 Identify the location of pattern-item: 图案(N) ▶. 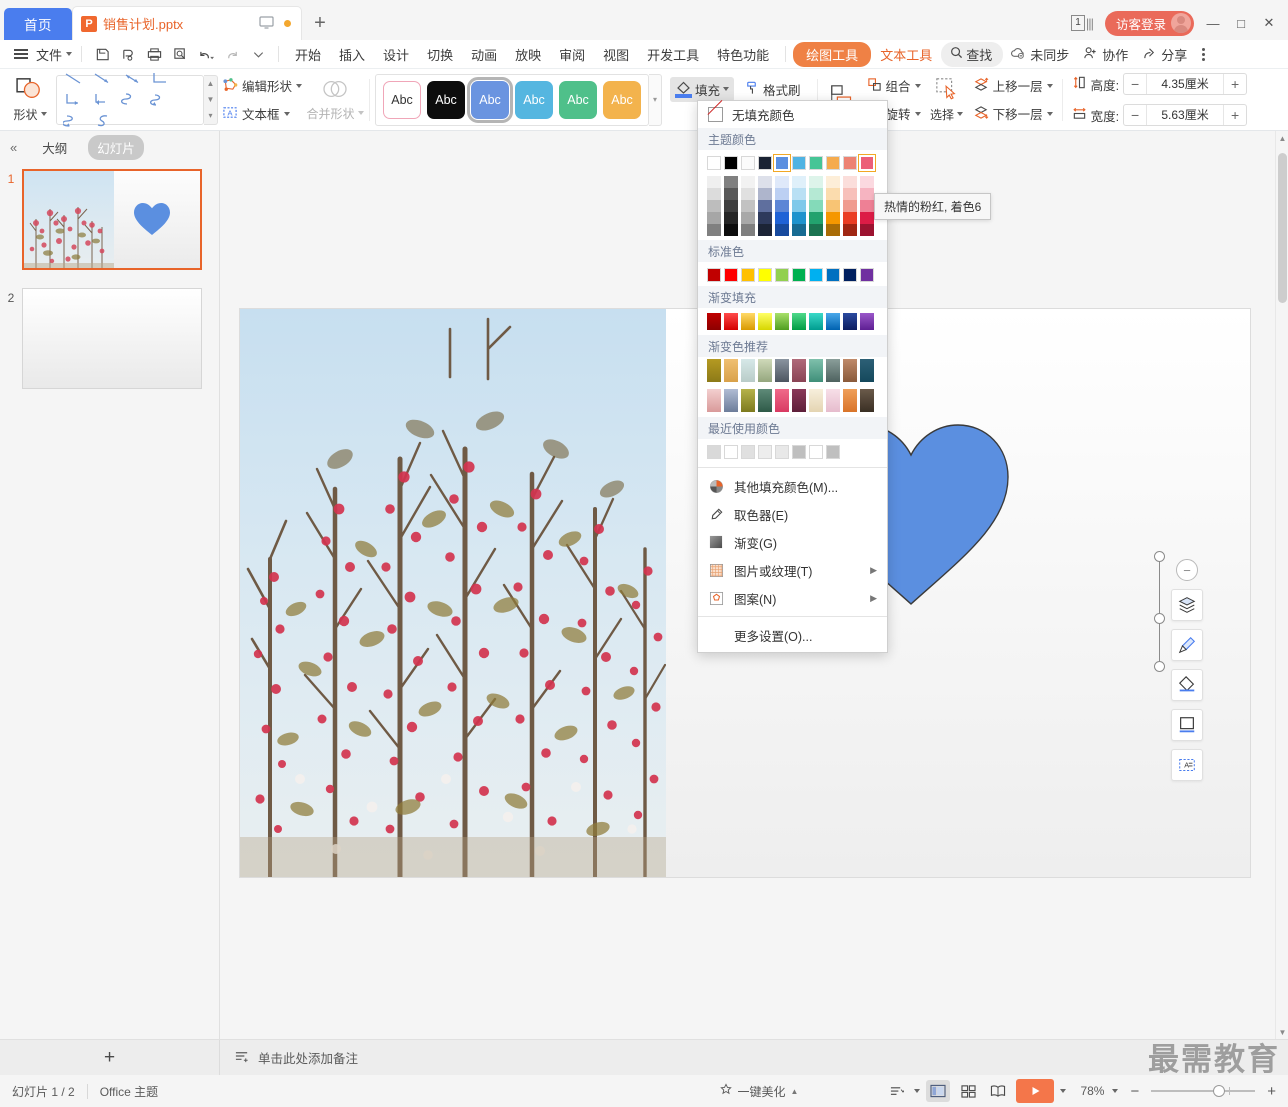
(792, 598).